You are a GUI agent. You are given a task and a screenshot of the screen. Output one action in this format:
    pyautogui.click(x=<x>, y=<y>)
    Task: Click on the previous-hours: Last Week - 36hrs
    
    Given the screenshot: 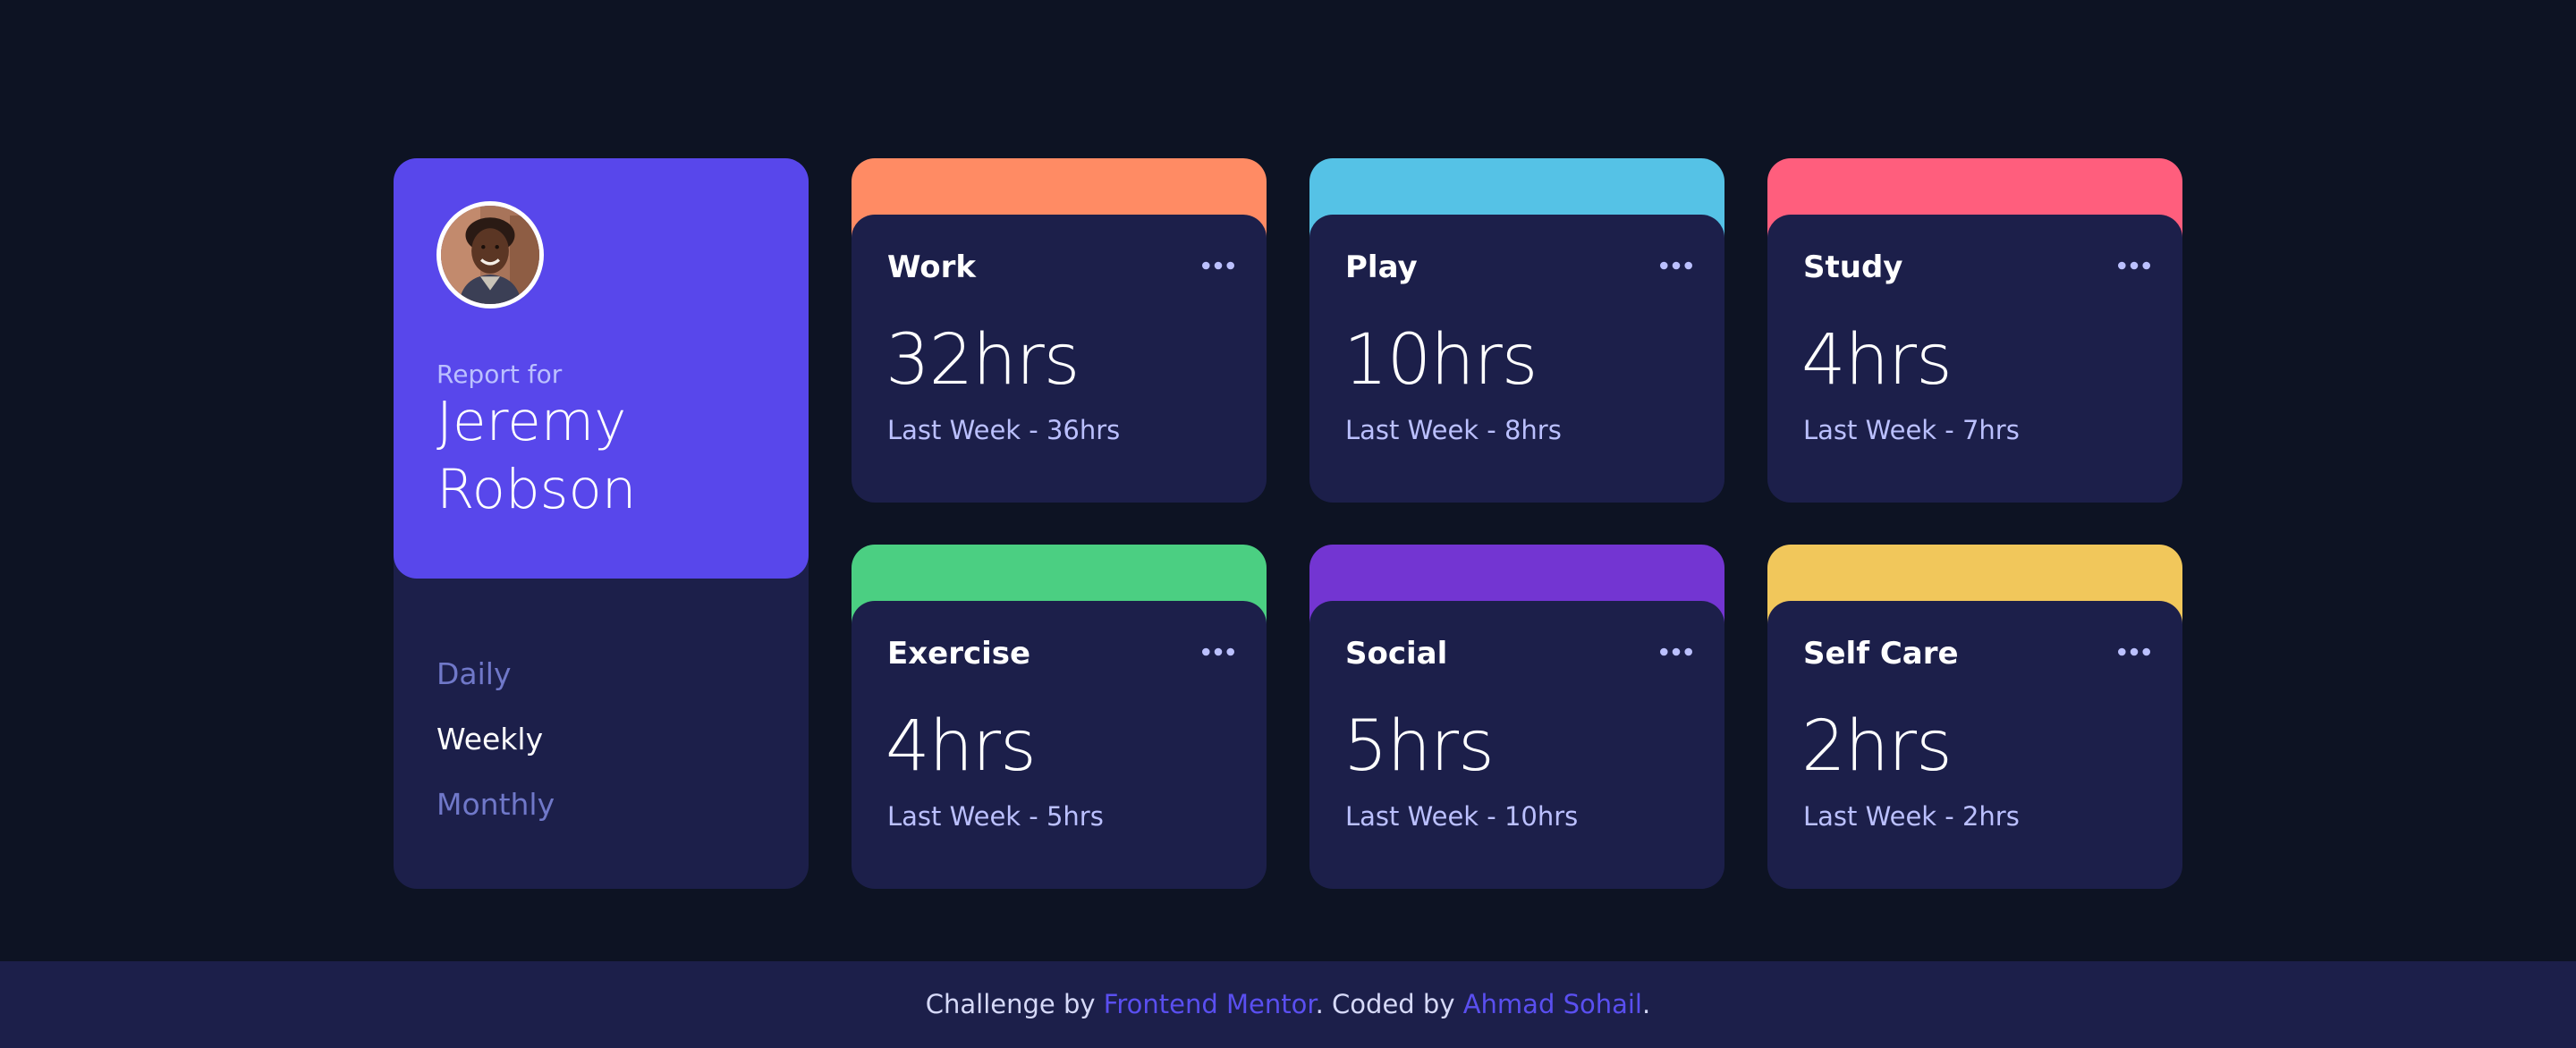 What is the action you would take?
    pyautogui.click(x=1004, y=430)
    